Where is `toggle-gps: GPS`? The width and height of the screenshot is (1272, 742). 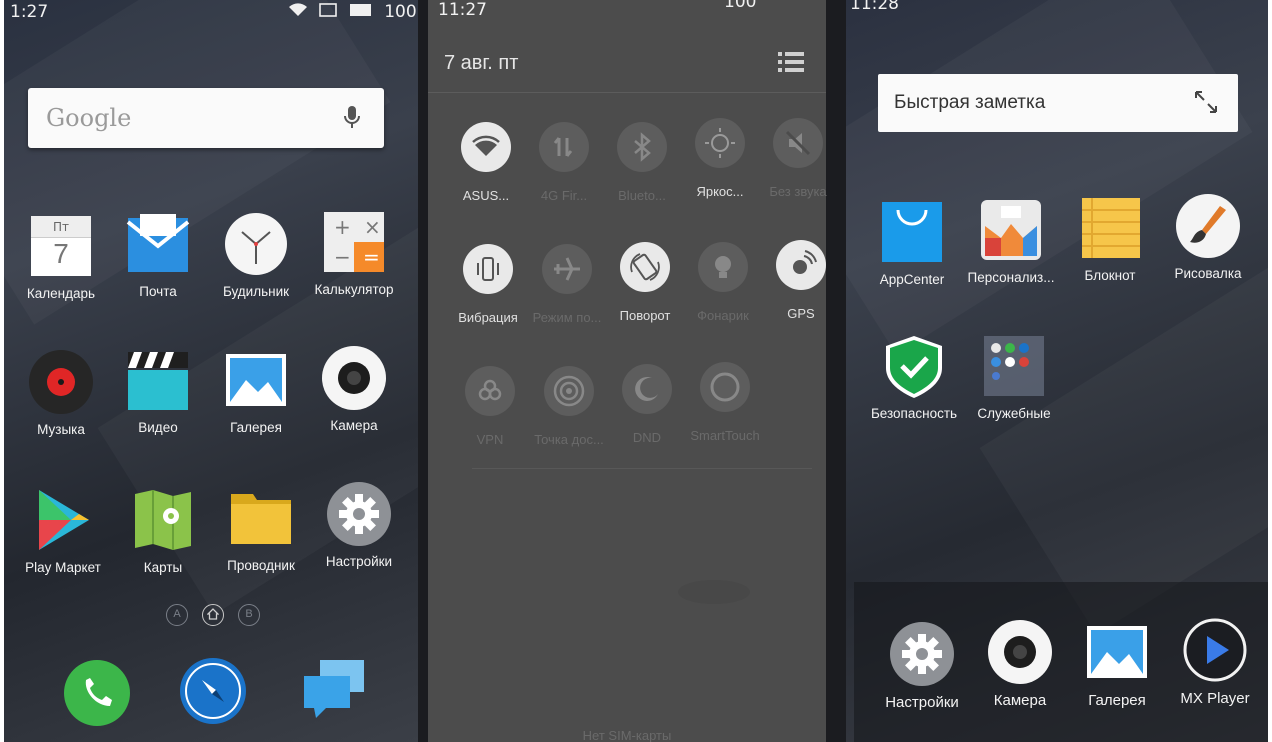 toggle-gps: GPS is located at coordinates (801, 280).